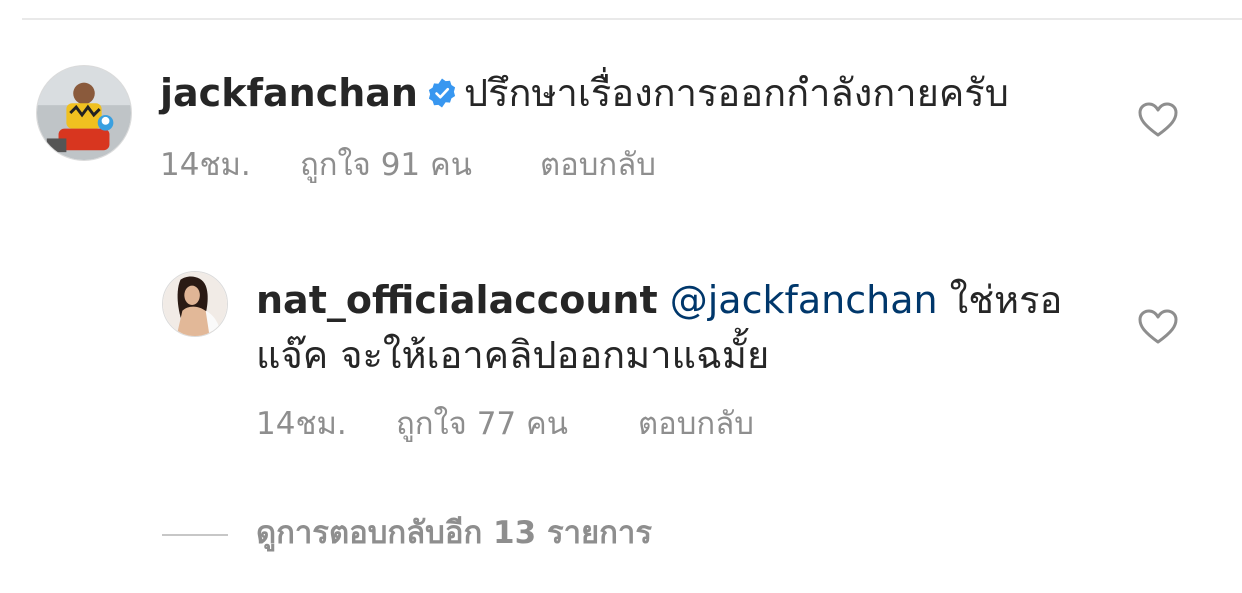 The width and height of the screenshot is (1242, 593). What do you see at coordinates (804, 300) in the screenshot?
I see `reply-mention-link: @jackfanchan` at bounding box center [804, 300].